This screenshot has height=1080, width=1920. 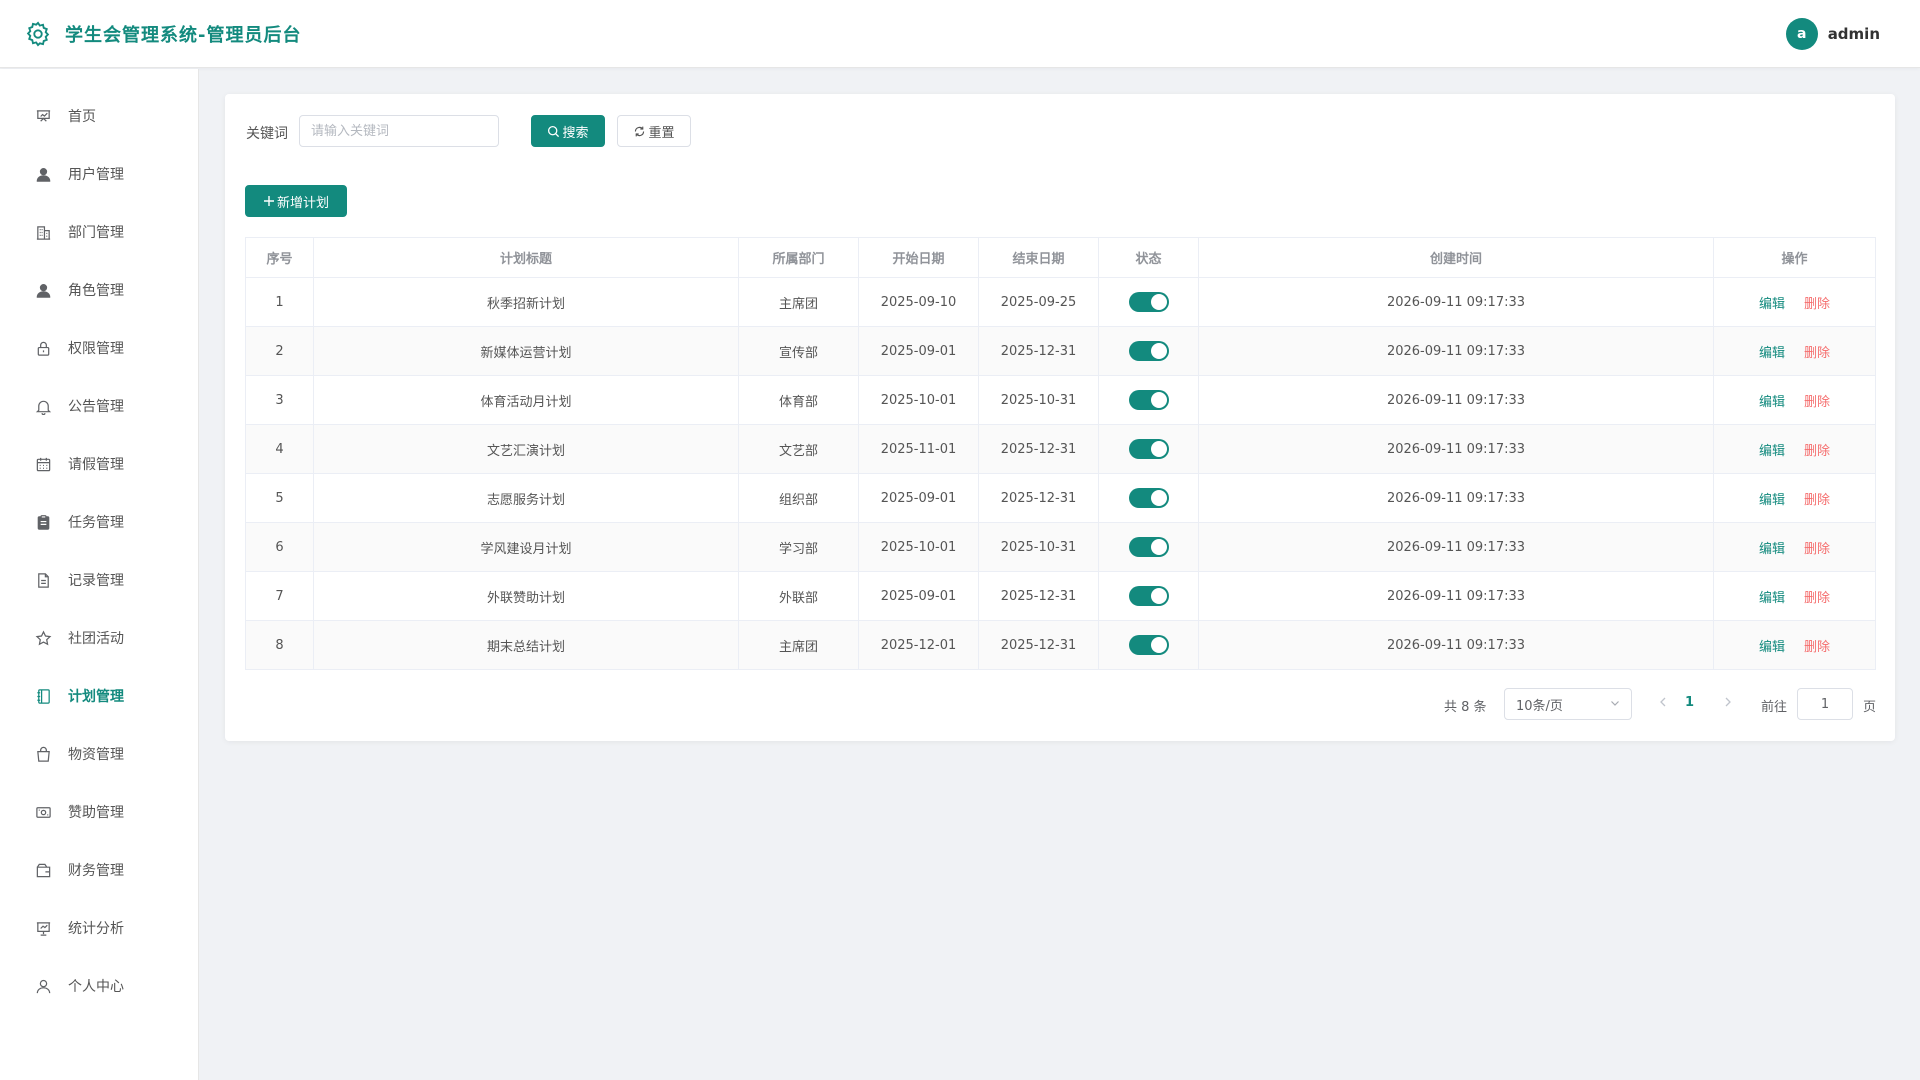 I want to click on sidebar-item-2: 部门管理, so click(x=99, y=232).